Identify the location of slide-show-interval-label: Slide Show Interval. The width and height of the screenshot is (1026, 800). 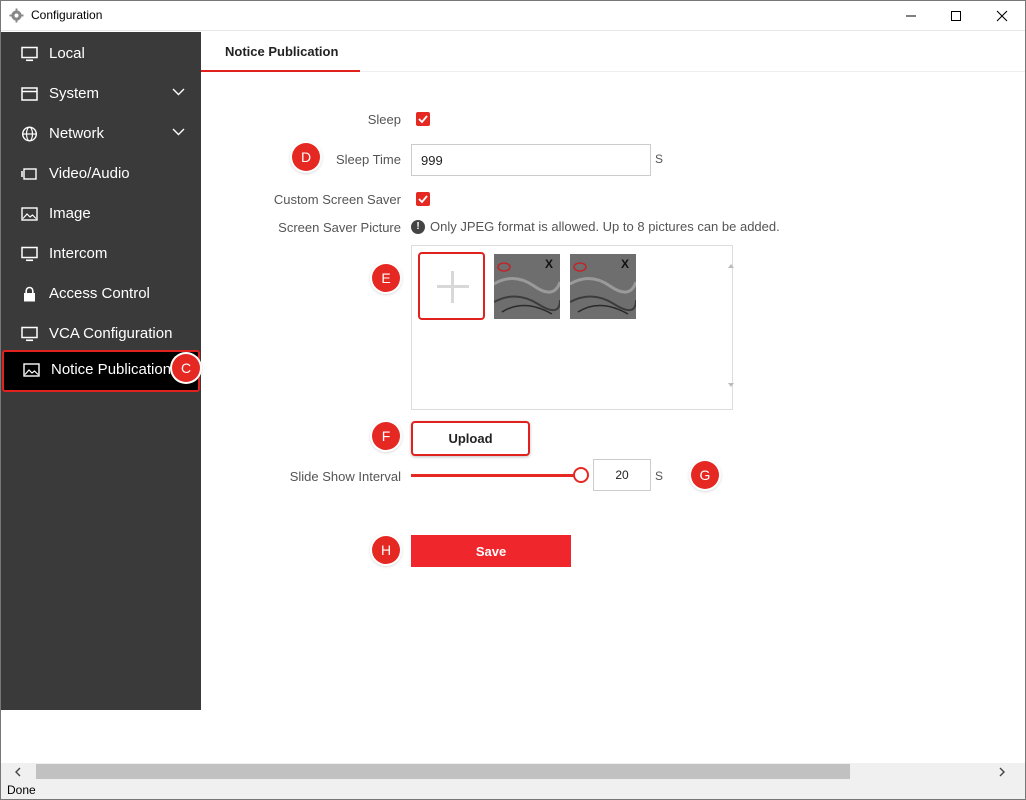
(345, 476).